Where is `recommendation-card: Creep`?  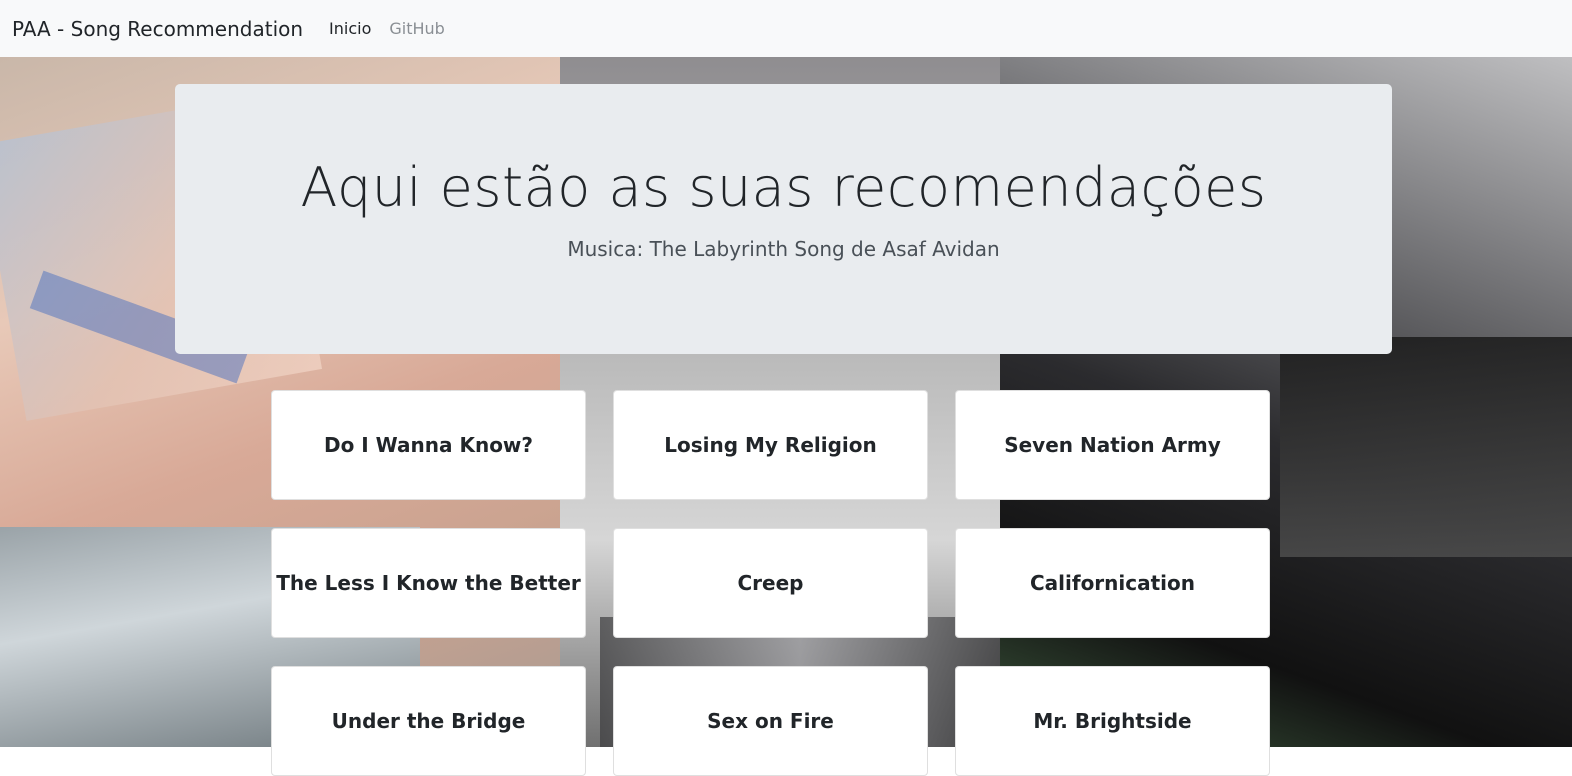
recommendation-card: Creep is located at coordinates (770, 583).